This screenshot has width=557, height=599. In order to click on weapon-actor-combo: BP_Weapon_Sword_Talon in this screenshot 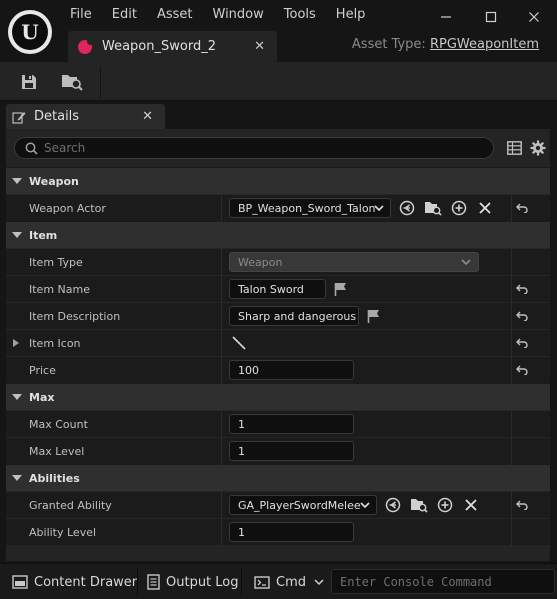, I will do `click(310, 208)`.